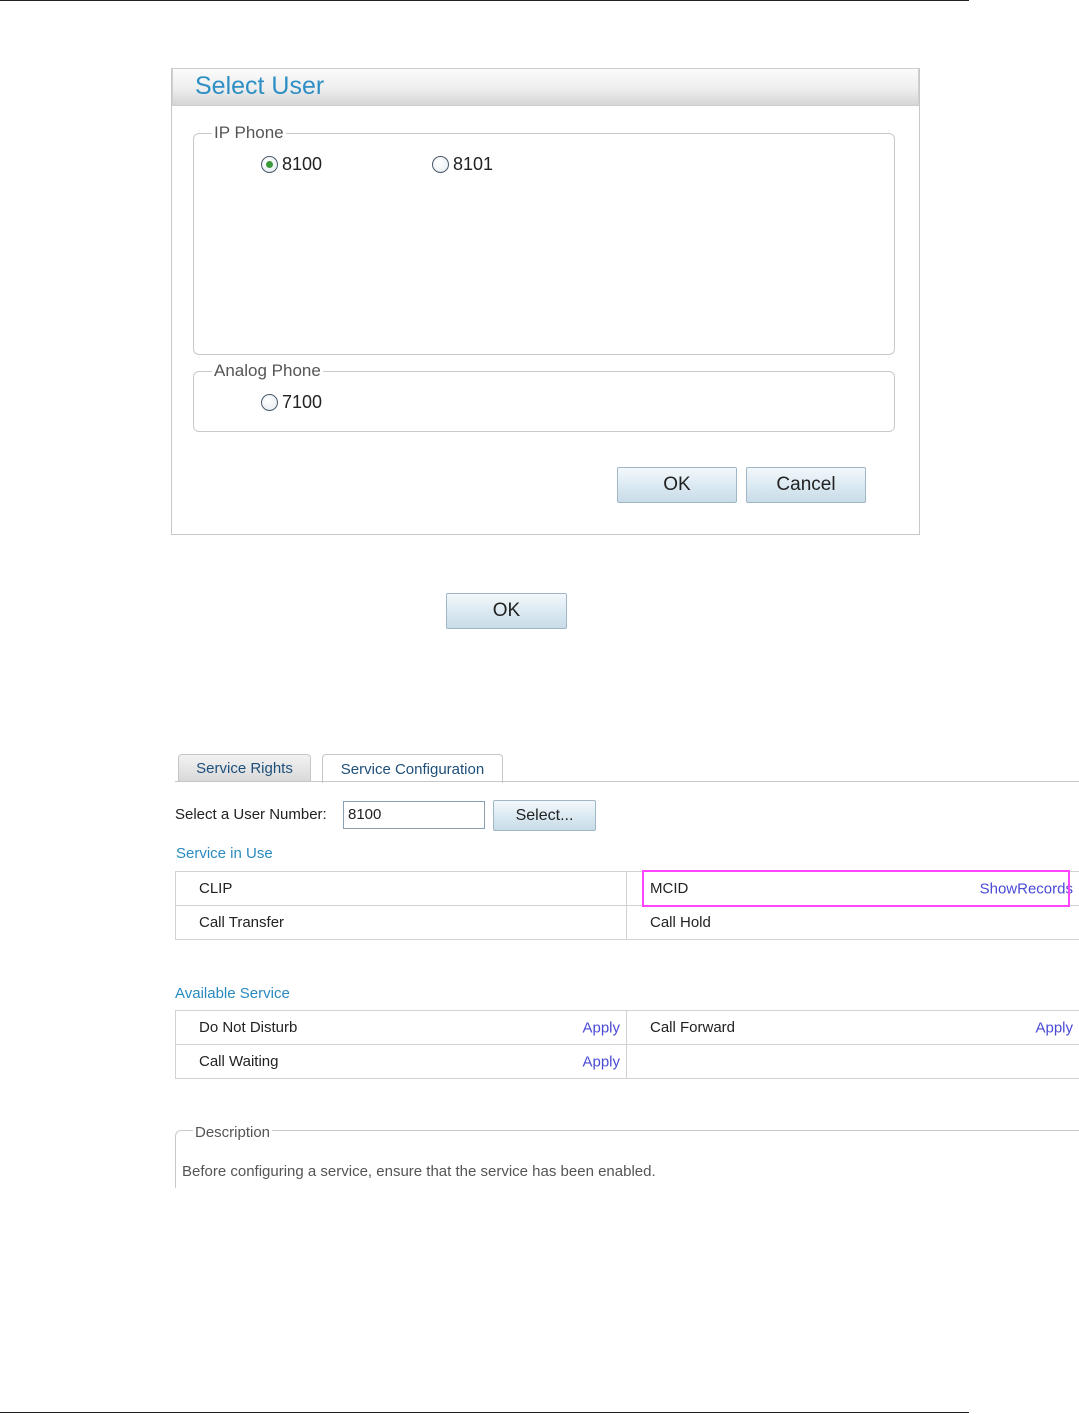  Describe the element at coordinates (852, 1027) in the screenshot. I see `service-cell-call-forward: Call Forward Apply` at that location.